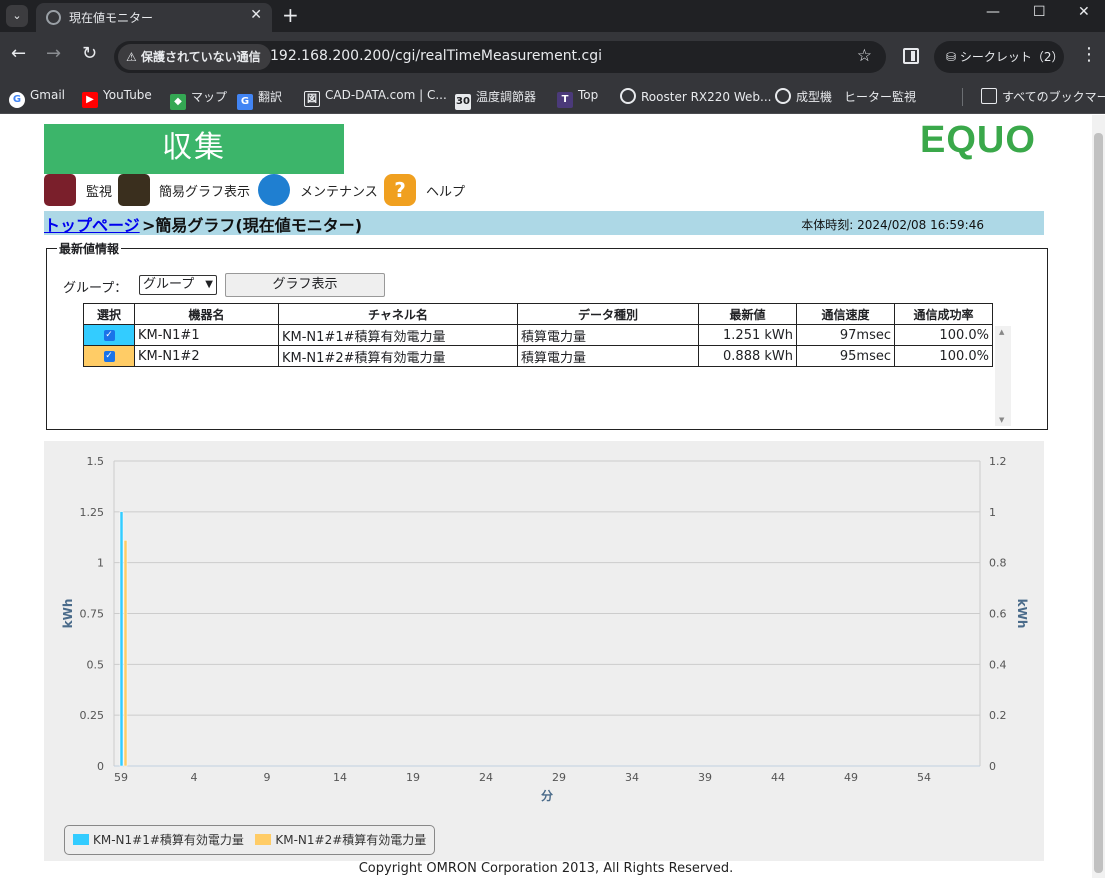 The width and height of the screenshot is (1105, 878). Describe the element at coordinates (305, 285) in the screenshot. I see `graph-display-button: グラフ表示` at that location.